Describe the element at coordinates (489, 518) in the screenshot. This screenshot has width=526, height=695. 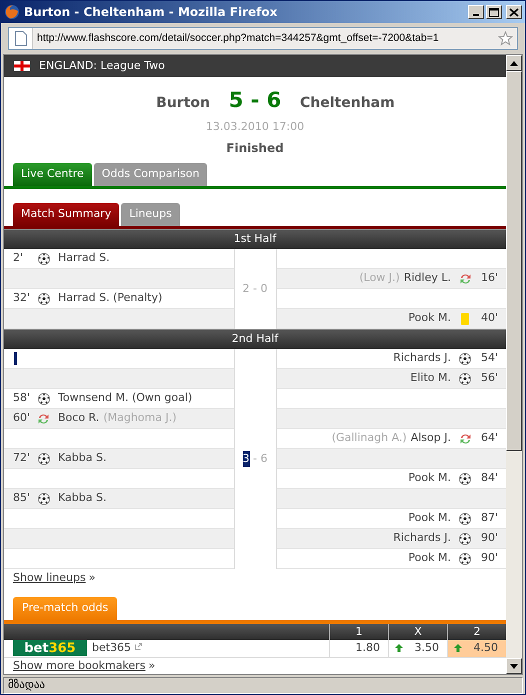
I see `event-minute: 87'` at that location.